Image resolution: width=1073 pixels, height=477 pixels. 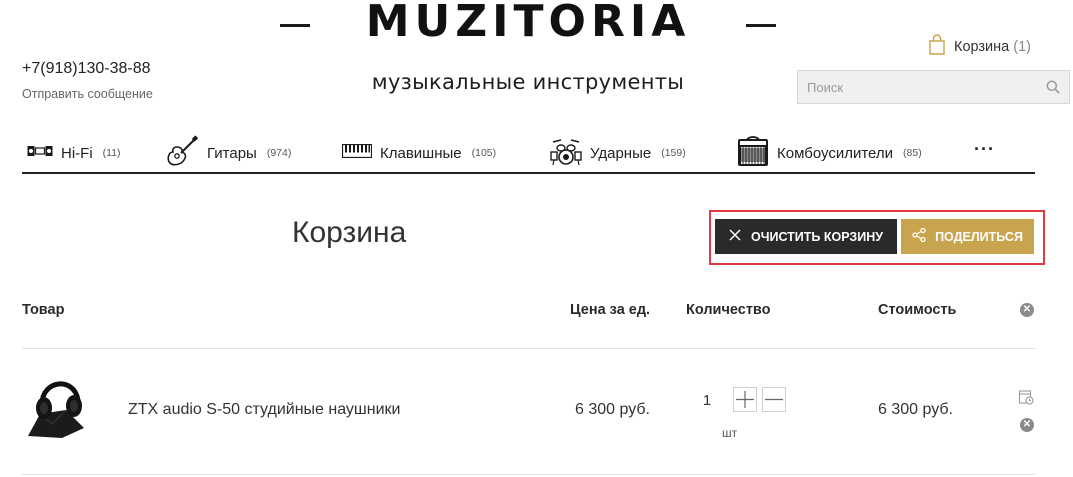 I want to click on nav-label-amplifiers: Комбоусилители, so click(x=835, y=153).